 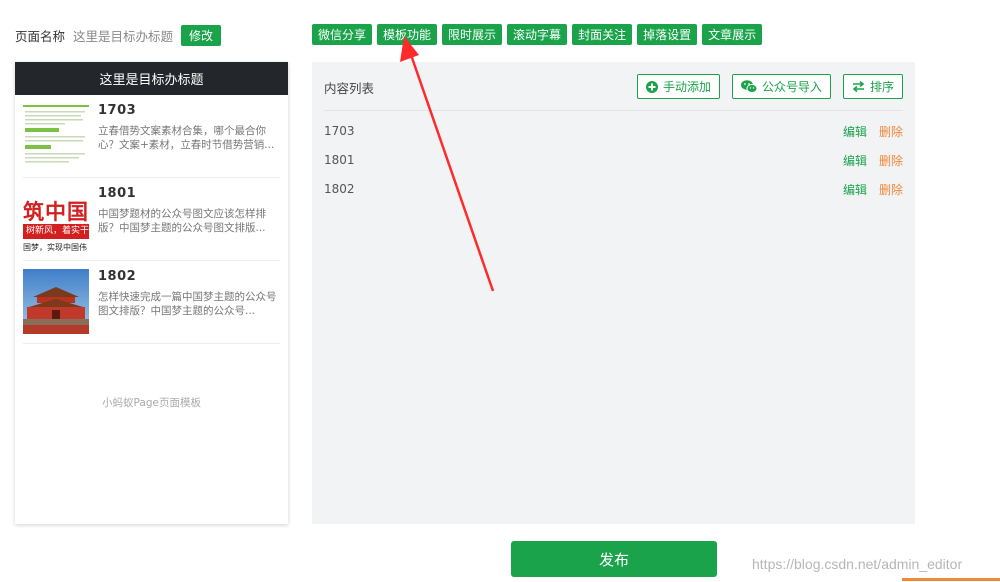 What do you see at coordinates (117, 276) in the screenshot?
I see `article-title: 1802` at bounding box center [117, 276].